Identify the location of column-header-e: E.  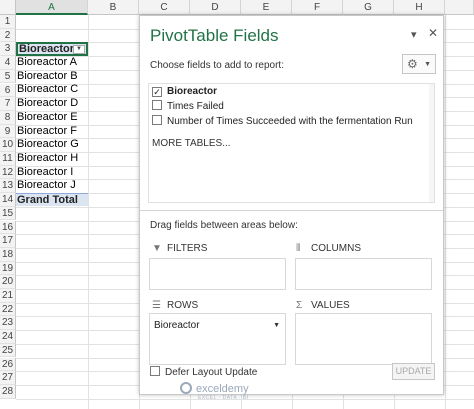
(266, 7).